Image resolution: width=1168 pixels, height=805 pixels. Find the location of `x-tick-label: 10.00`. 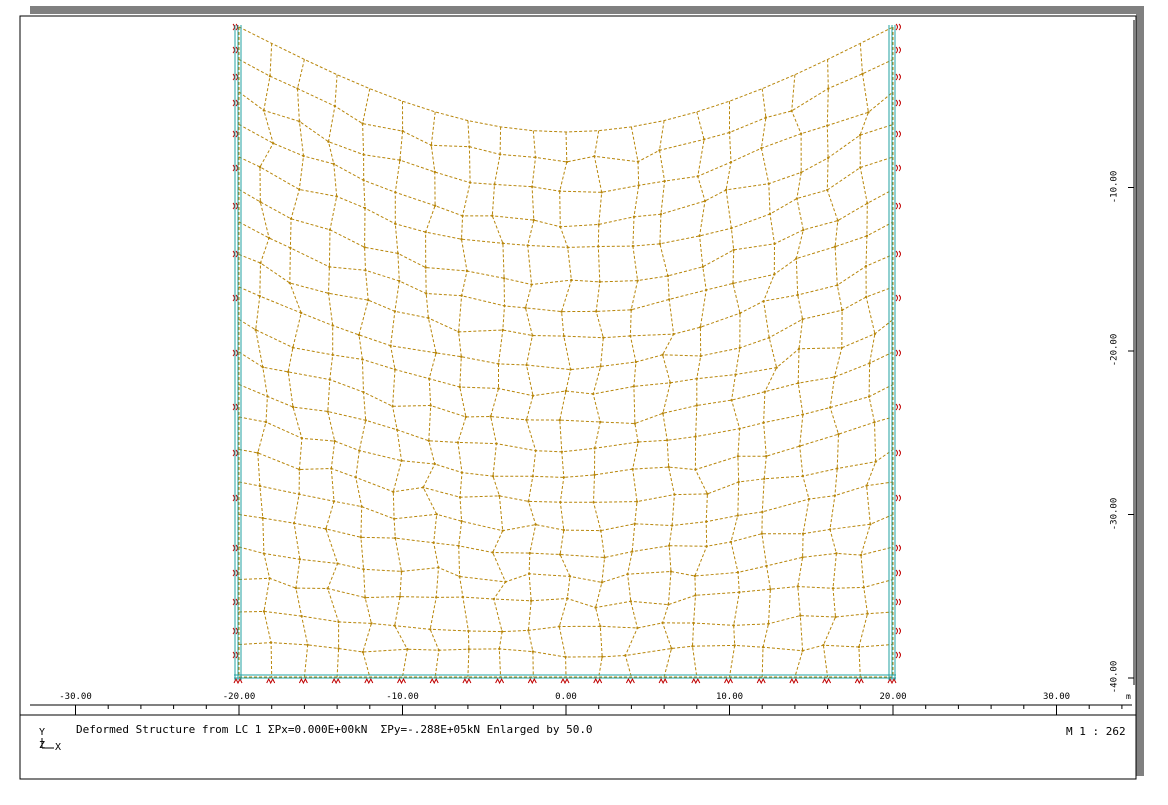

x-tick-label: 10.00 is located at coordinates (729, 697).